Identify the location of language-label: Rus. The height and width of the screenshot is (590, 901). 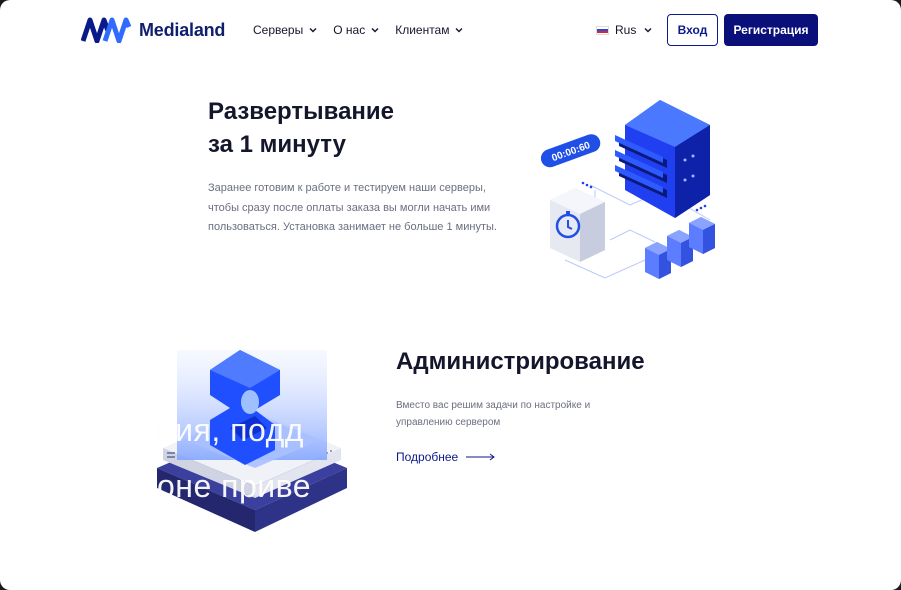
(626, 30).